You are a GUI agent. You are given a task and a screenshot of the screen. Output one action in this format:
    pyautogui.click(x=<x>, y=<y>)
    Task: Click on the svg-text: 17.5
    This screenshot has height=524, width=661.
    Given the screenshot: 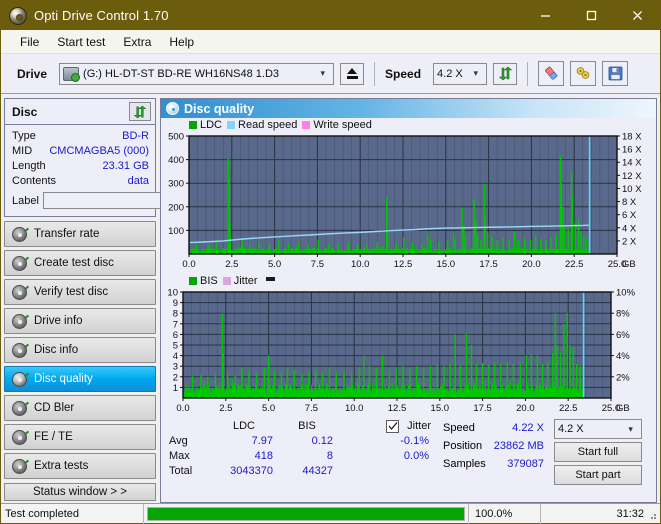 What is the action you would take?
    pyautogui.click(x=482, y=408)
    